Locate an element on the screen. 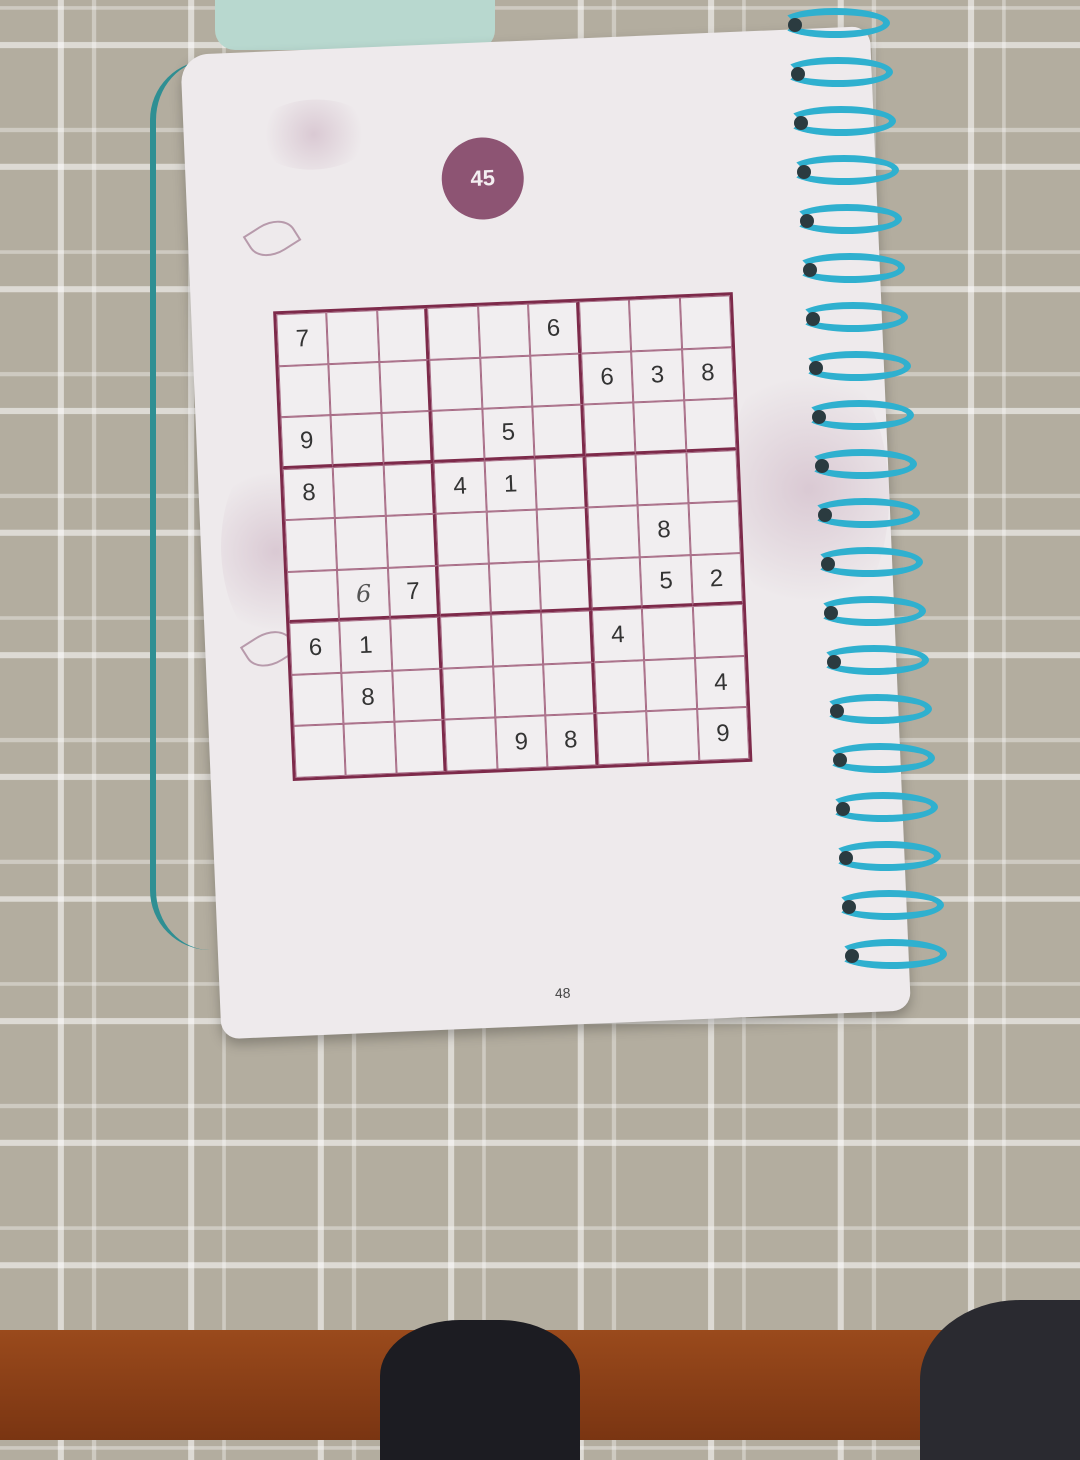  page-number: 48 is located at coordinates (562, 993).